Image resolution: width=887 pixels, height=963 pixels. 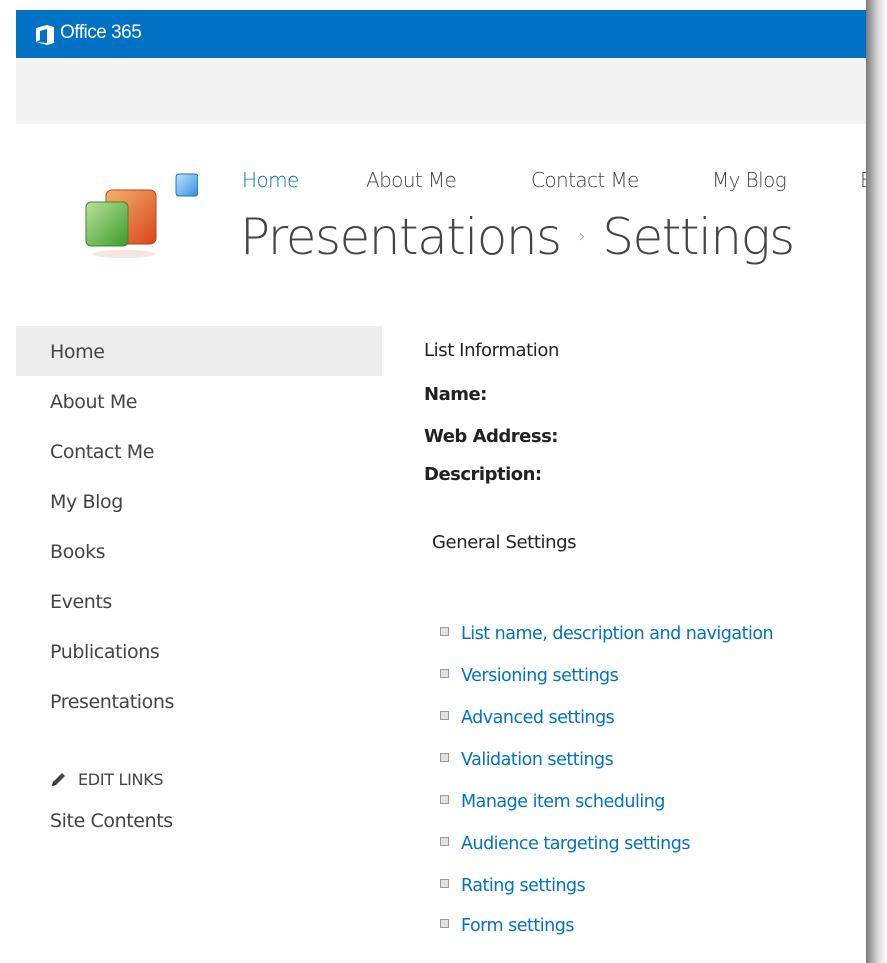 What do you see at coordinates (491, 436) in the screenshot?
I see `web-address-label: Web Address:` at bounding box center [491, 436].